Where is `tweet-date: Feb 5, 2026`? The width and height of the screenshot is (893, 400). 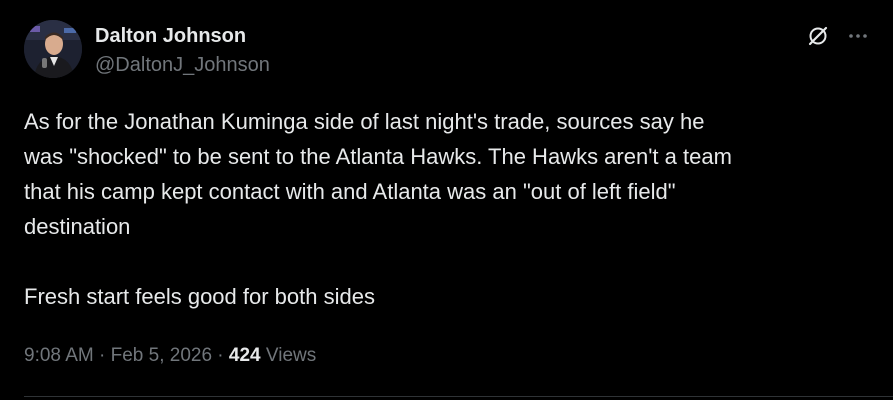
tweet-date: Feb 5, 2026 is located at coordinates (161, 355).